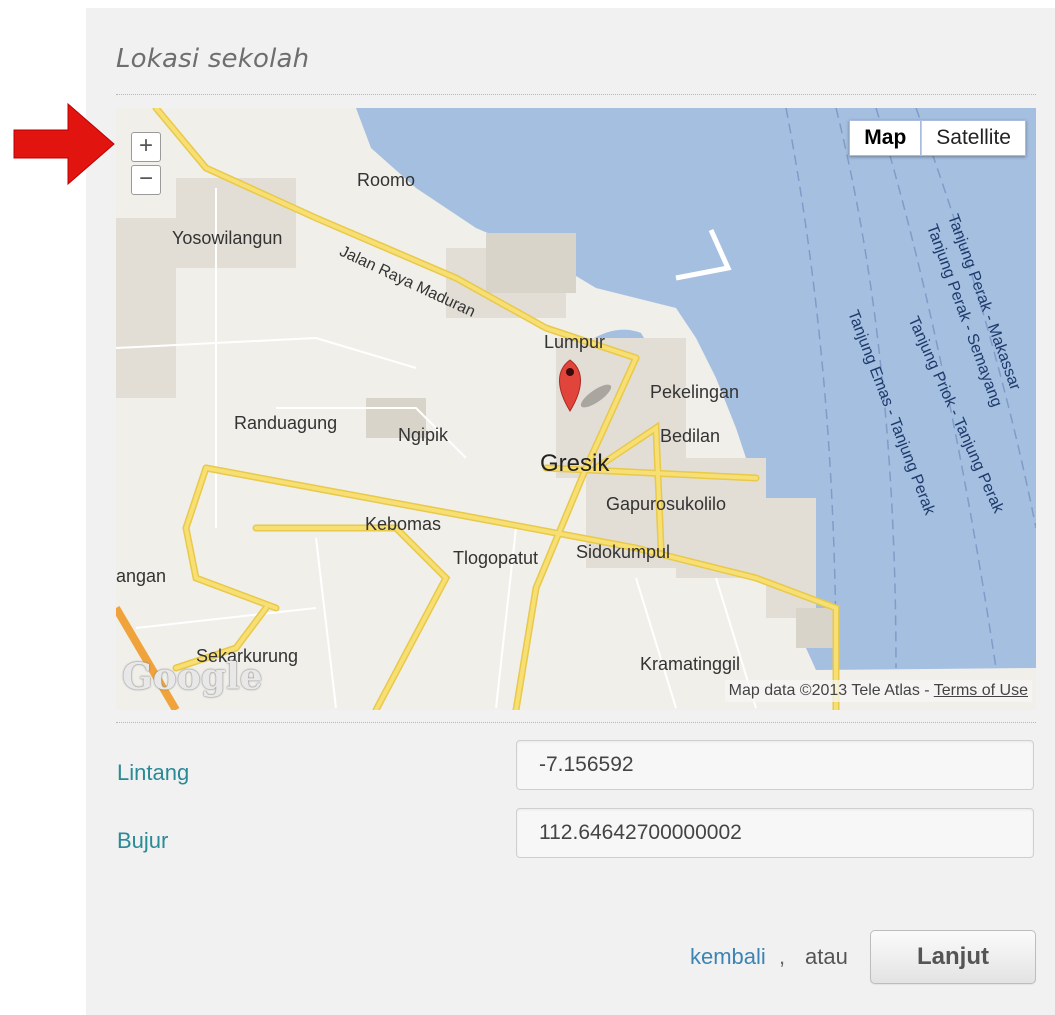 This screenshot has height=1015, width=1055. What do you see at coordinates (775, 833) in the screenshot?
I see `longitude-input` at bounding box center [775, 833].